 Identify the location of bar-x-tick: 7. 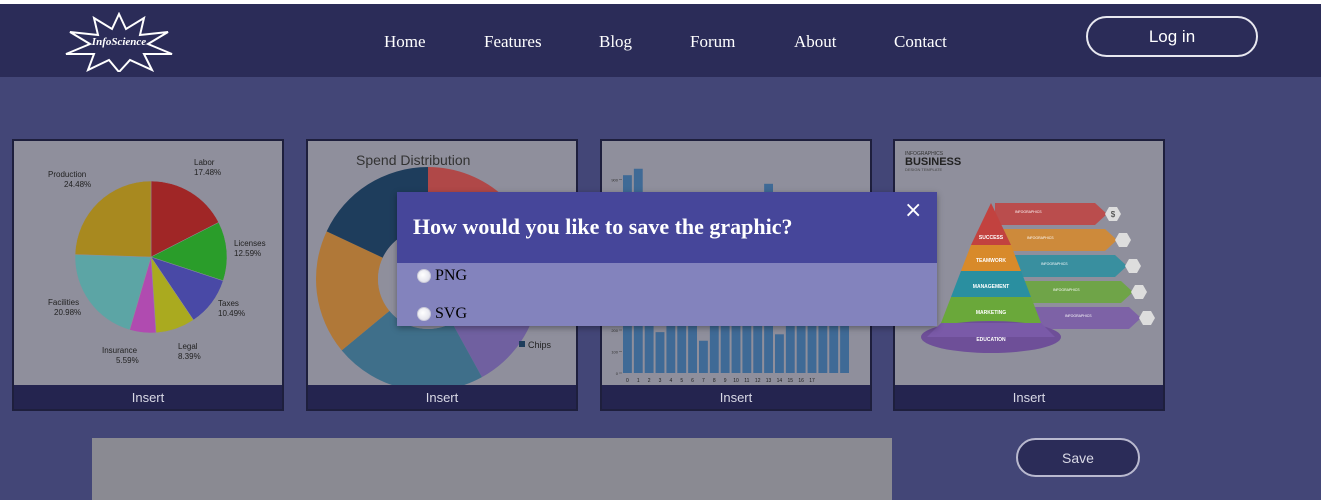
(703, 381).